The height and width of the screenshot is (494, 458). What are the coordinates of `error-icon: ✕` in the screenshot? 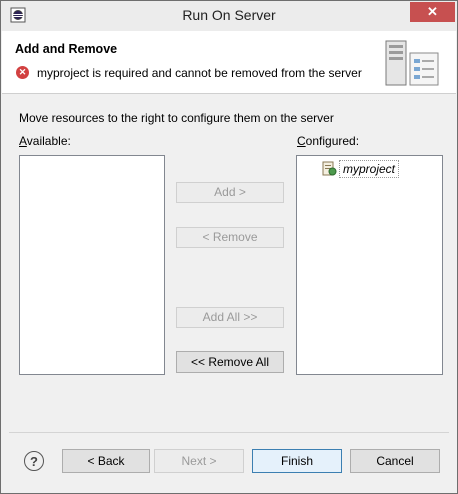 It's located at (22, 72).